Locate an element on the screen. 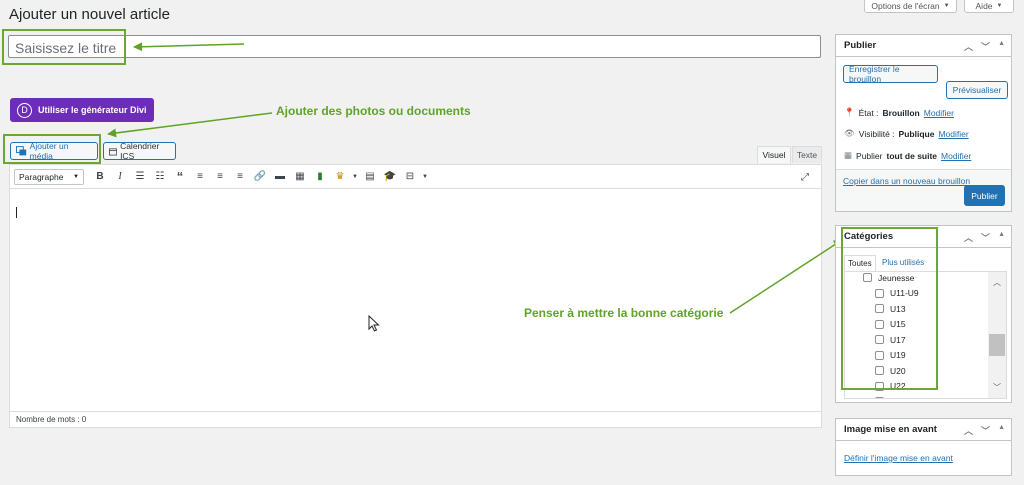  publish-actions: Copier dans un nouveau brouillon Publier is located at coordinates (923, 190).